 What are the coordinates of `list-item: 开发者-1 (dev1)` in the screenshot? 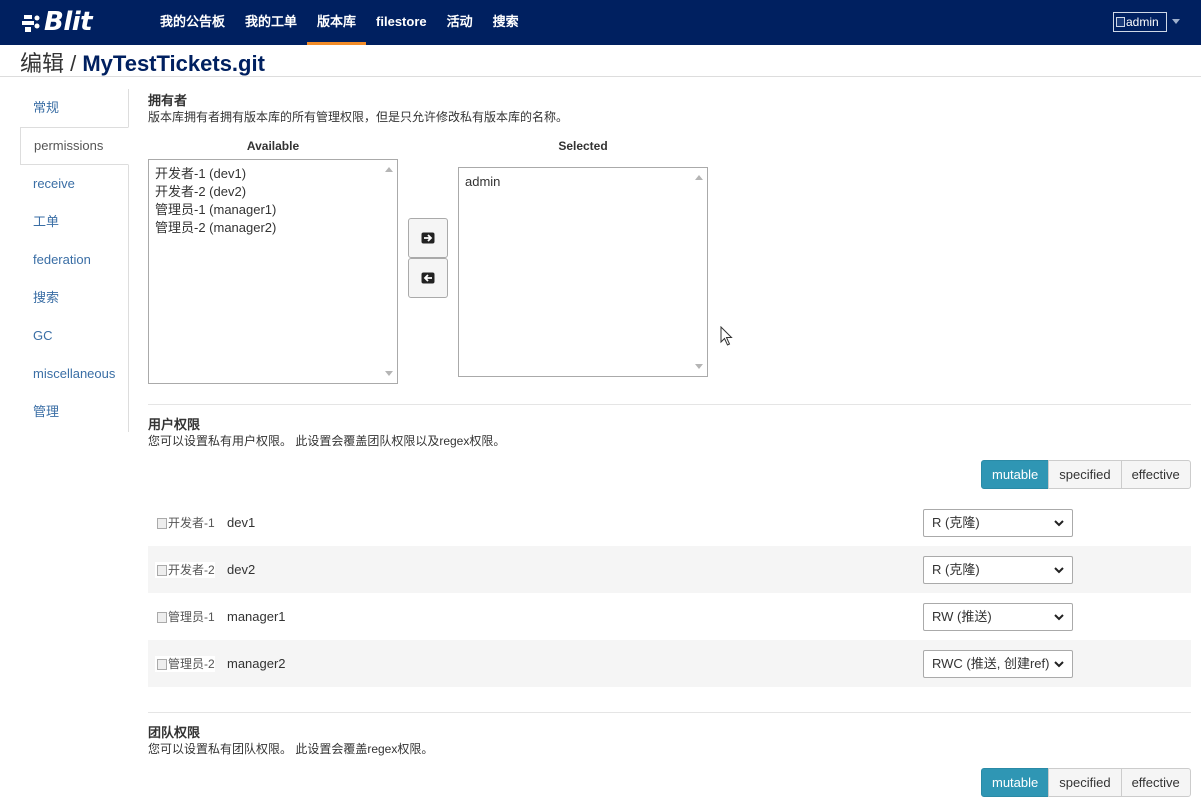 It's located at (266, 174).